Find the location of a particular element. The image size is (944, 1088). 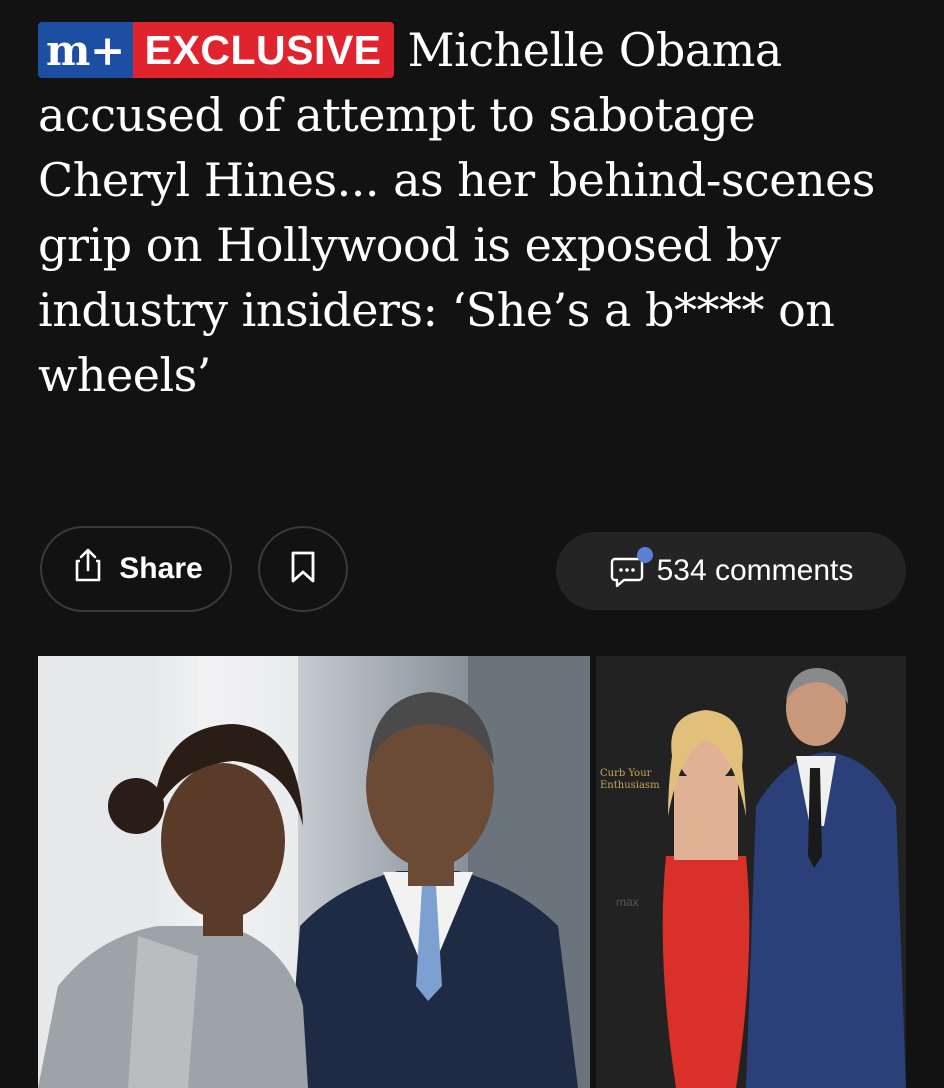

comment-icon is located at coordinates (631, 567).